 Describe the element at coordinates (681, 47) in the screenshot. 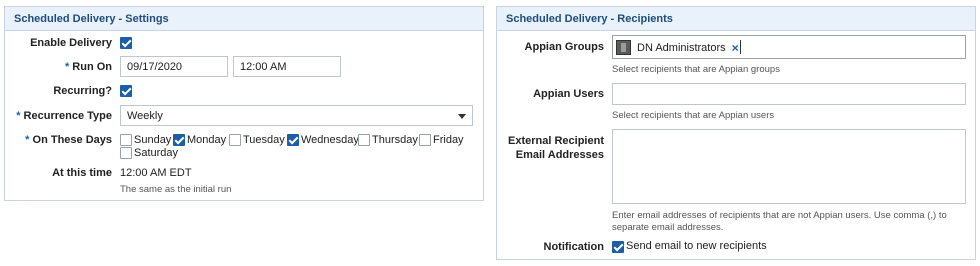

I see `group-chip-label: DN Administrators` at that location.